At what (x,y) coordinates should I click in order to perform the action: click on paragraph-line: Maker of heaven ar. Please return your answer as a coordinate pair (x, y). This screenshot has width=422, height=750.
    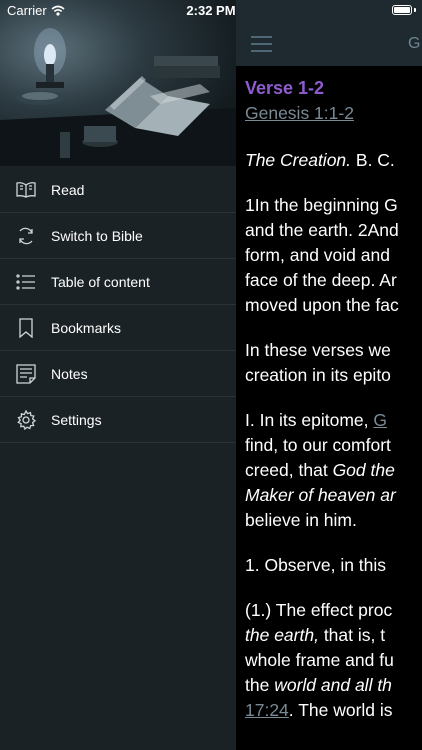
    Looking at the image, I should click on (320, 495).